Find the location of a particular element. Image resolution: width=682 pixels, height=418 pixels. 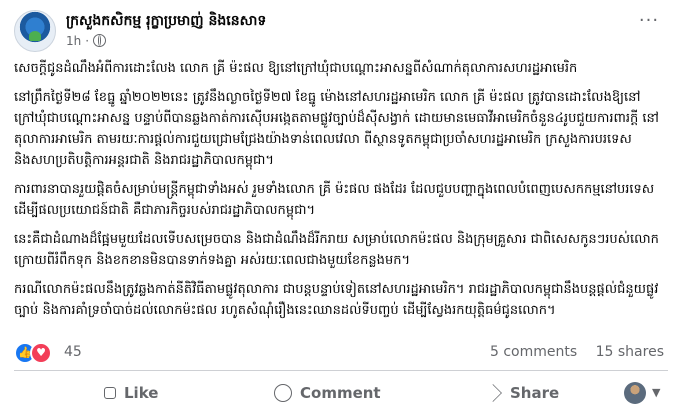

love-reaction-icon: ♥ is located at coordinates (41, 353).